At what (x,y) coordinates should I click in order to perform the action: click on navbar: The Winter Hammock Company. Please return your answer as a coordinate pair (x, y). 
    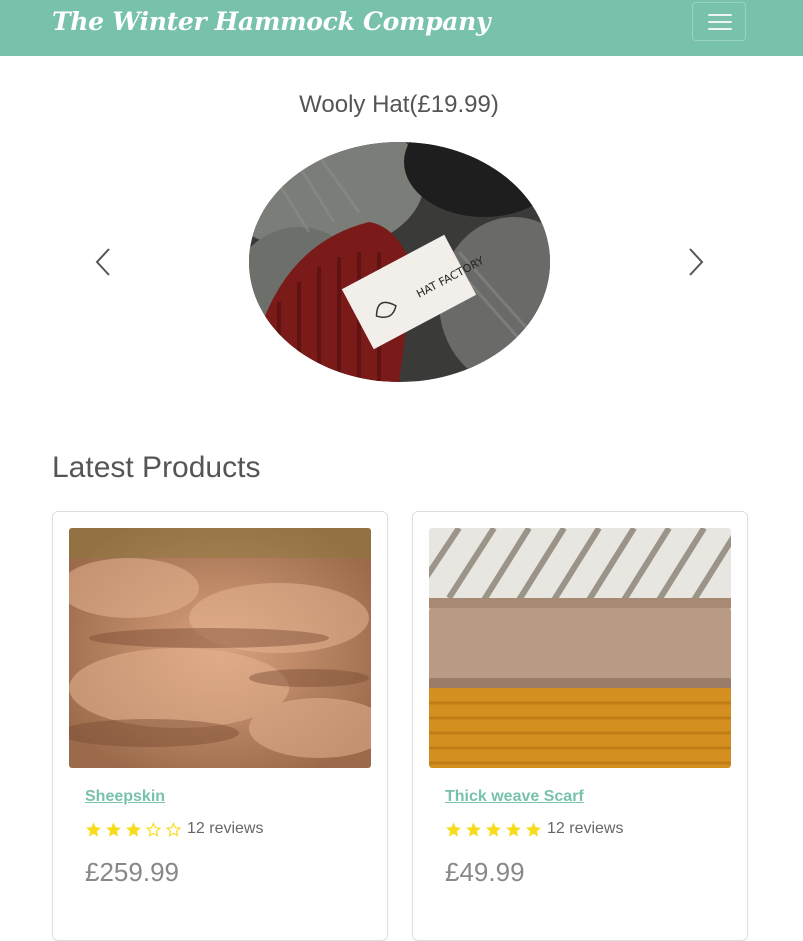
    Looking at the image, I should click on (401, 28).